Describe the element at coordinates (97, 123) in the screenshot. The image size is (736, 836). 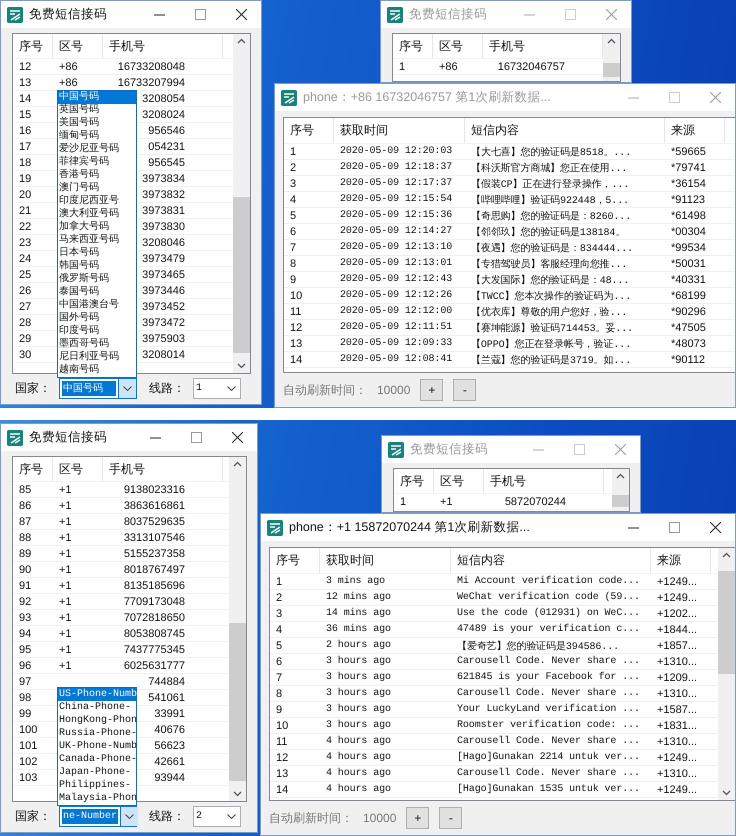
I see `dropdown-option: 美国号码` at that location.